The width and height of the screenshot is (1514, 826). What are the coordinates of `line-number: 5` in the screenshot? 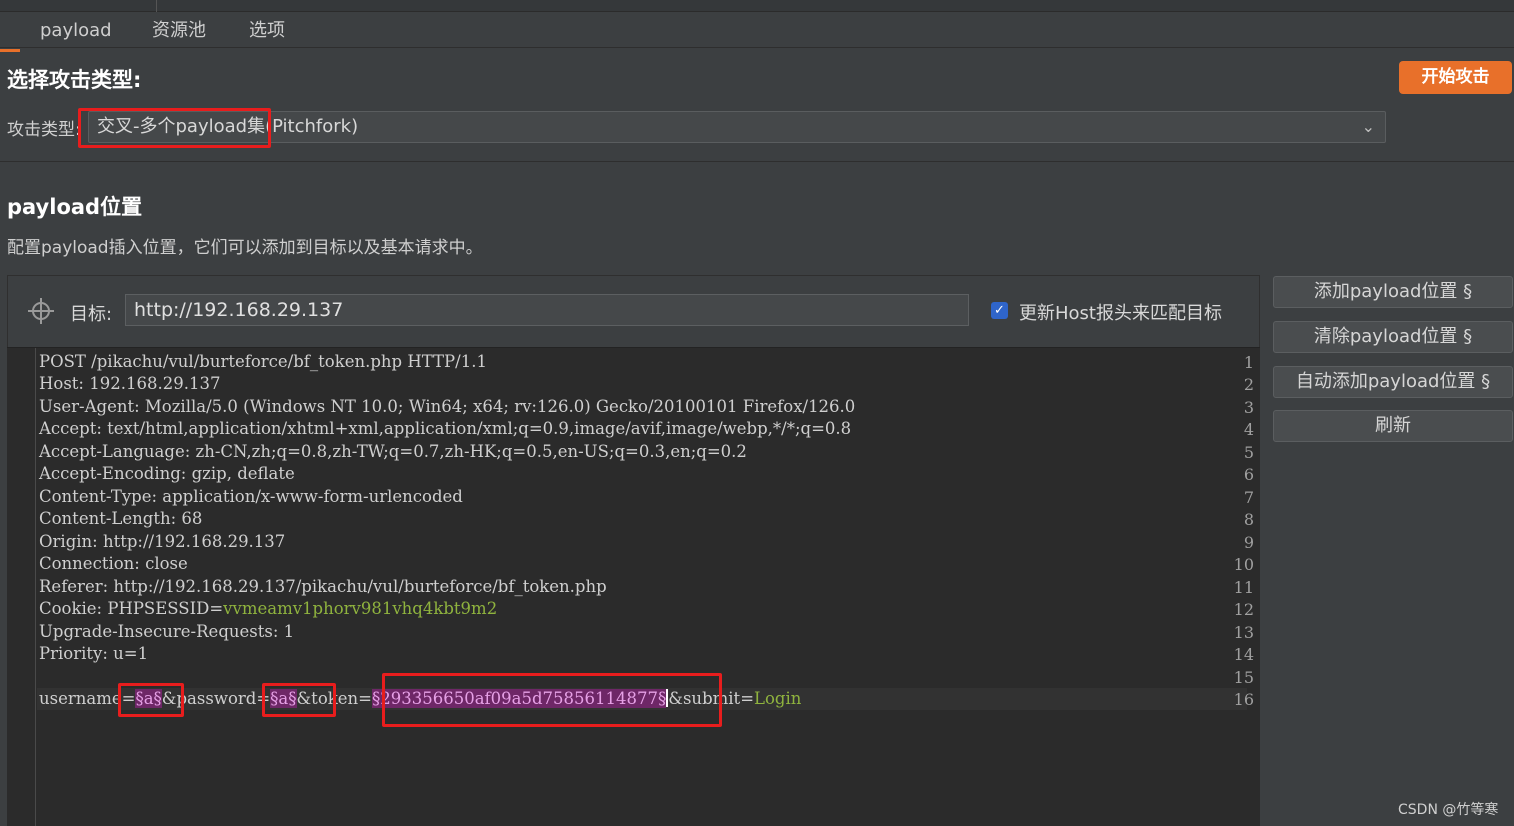 It's located at (1248, 452).